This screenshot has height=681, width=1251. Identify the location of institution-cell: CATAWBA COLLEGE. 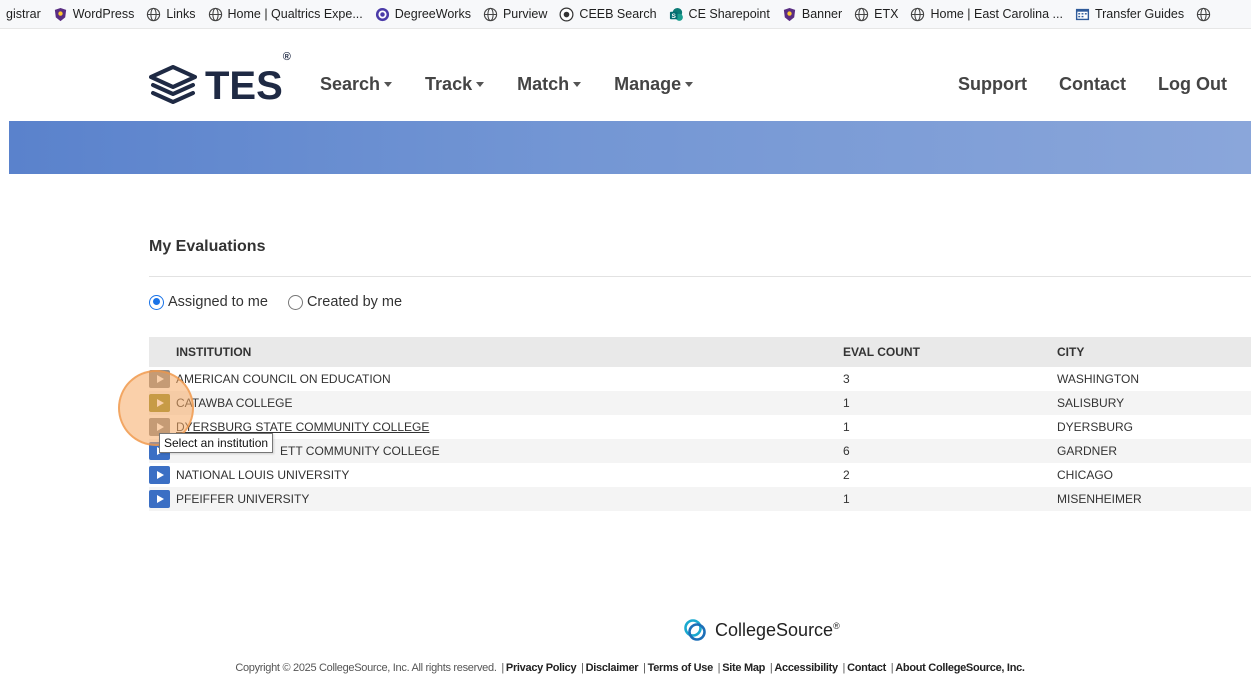
(234, 403).